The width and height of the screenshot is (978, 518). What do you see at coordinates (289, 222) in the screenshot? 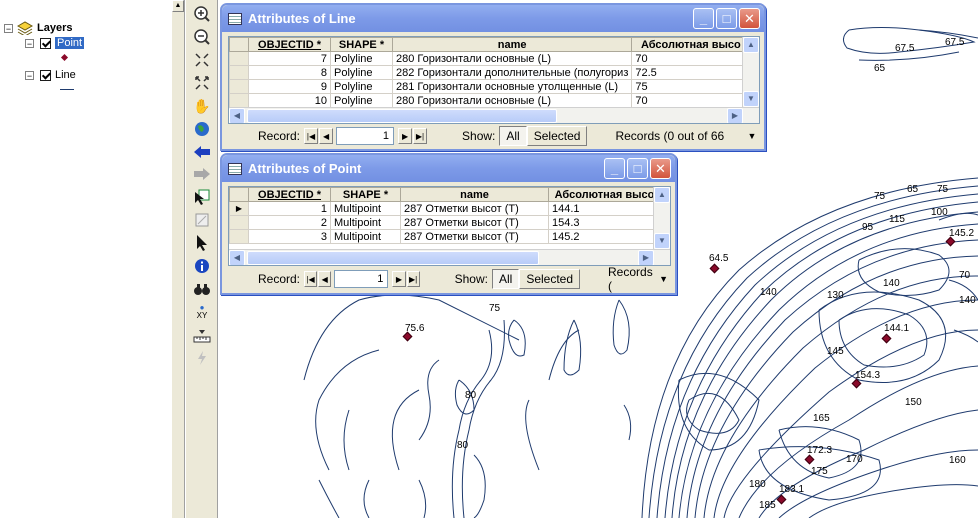
I see `objectid-cell: 2` at bounding box center [289, 222].